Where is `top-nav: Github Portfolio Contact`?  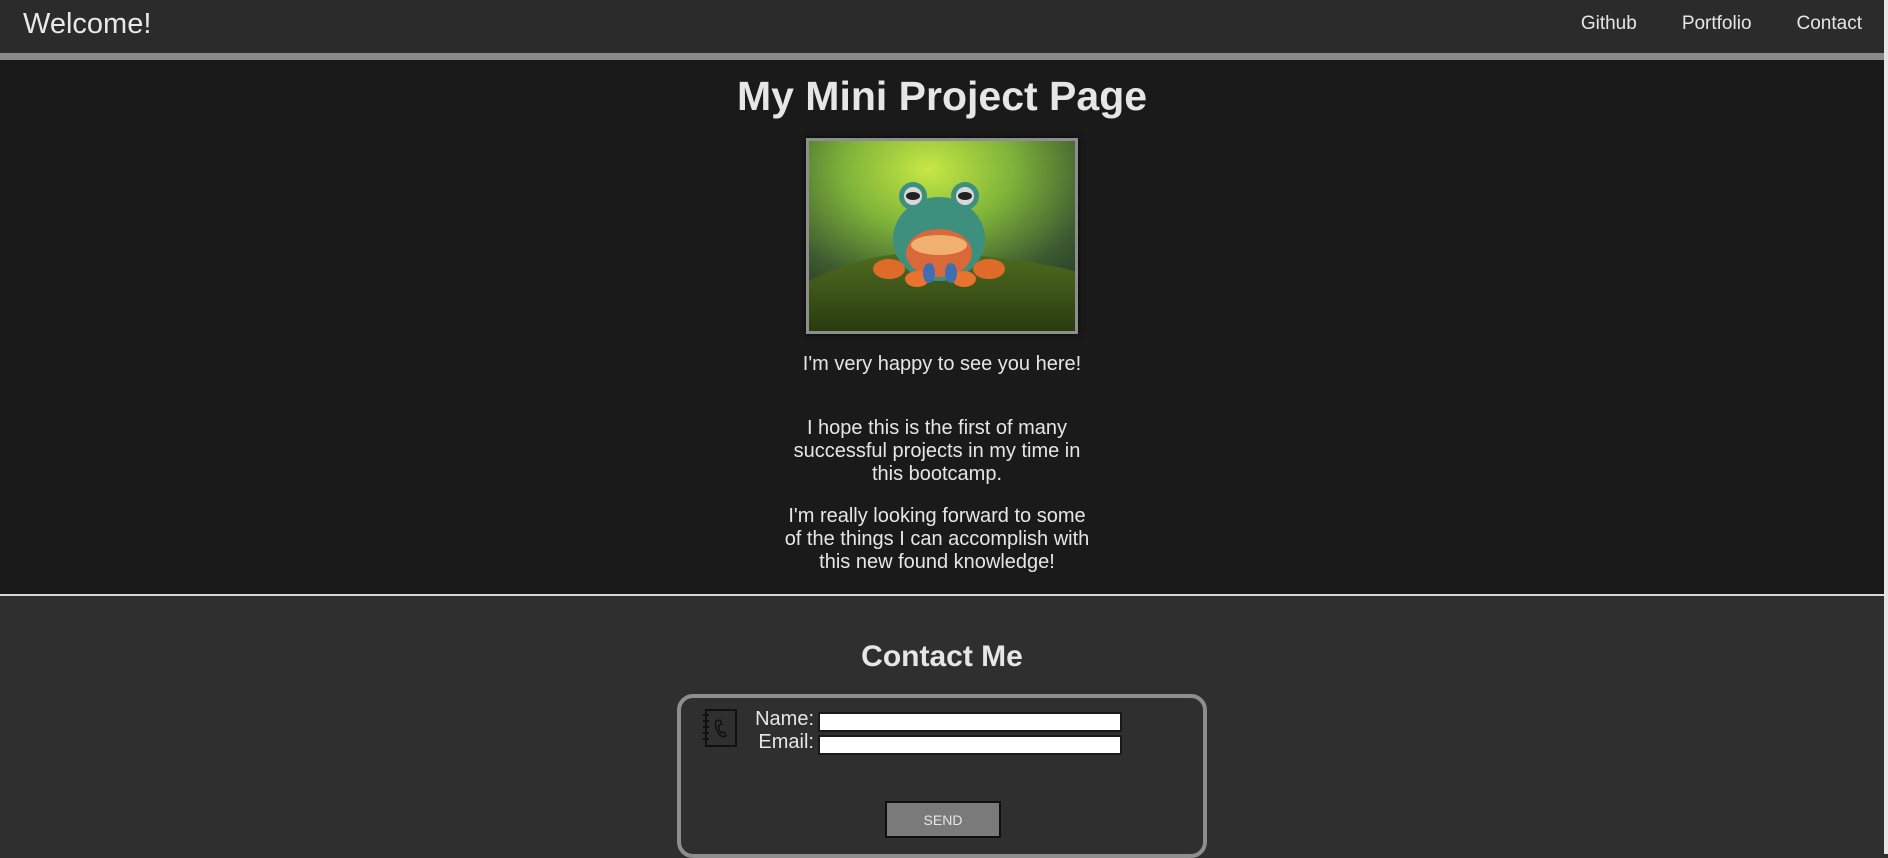 top-nav: Github Portfolio Contact is located at coordinates (1721, 24).